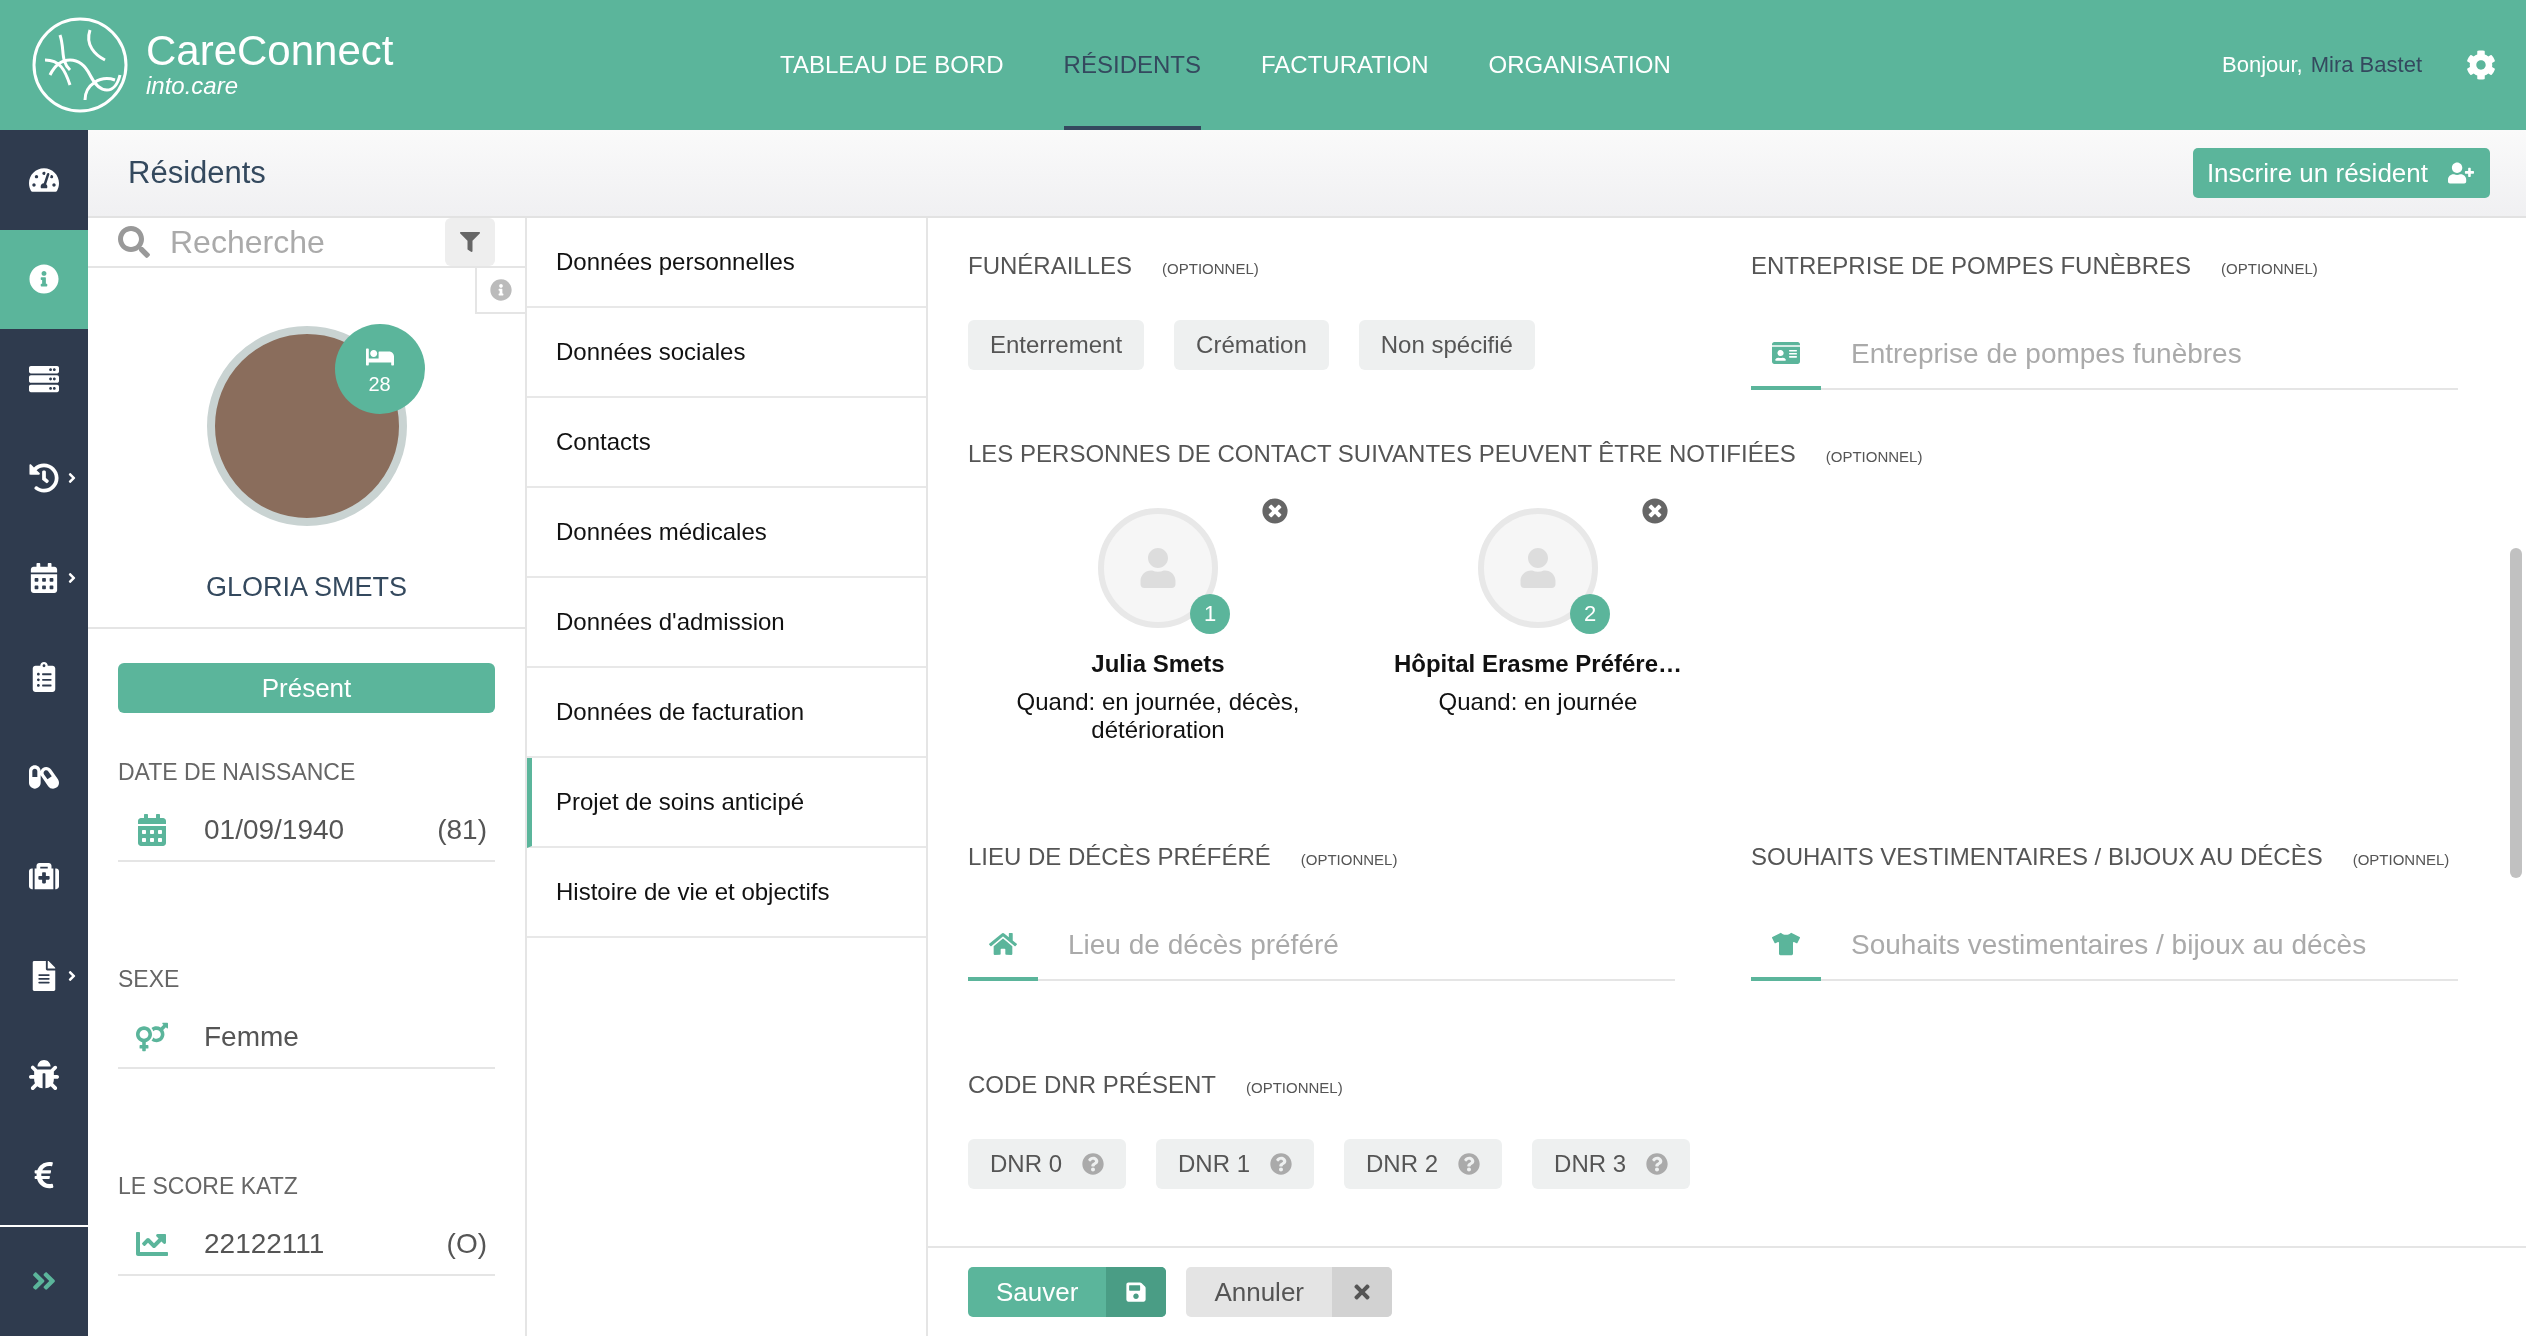 The height and width of the screenshot is (1336, 2526). What do you see at coordinates (1136, 1292) in the screenshot?
I see `save-icon` at bounding box center [1136, 1292].